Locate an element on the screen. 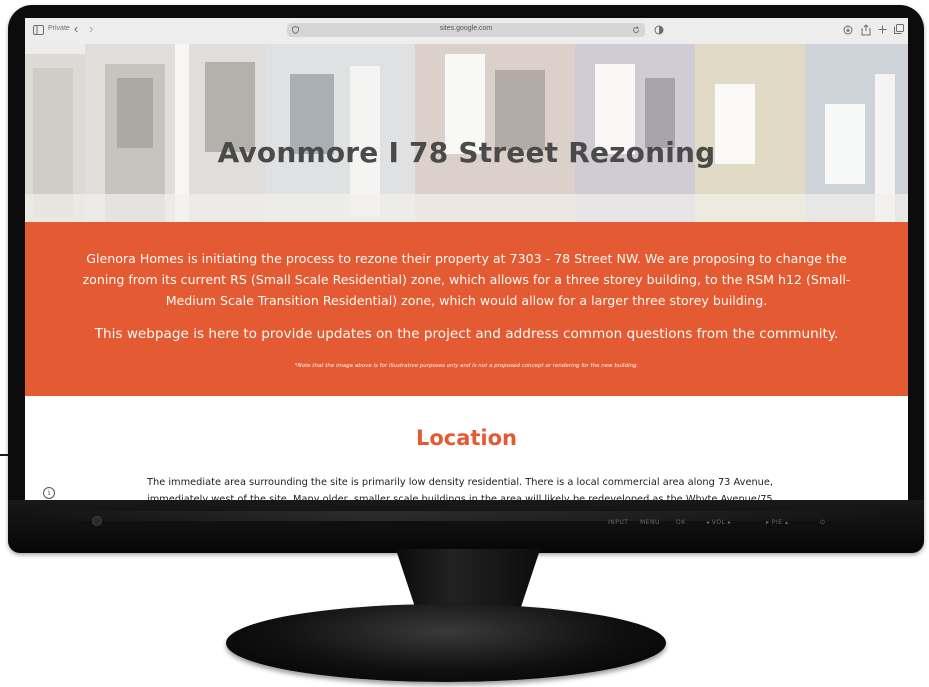 The width and height of the screenshot is (929, 687). sidebar-icon is located at coordinates (38, 30).